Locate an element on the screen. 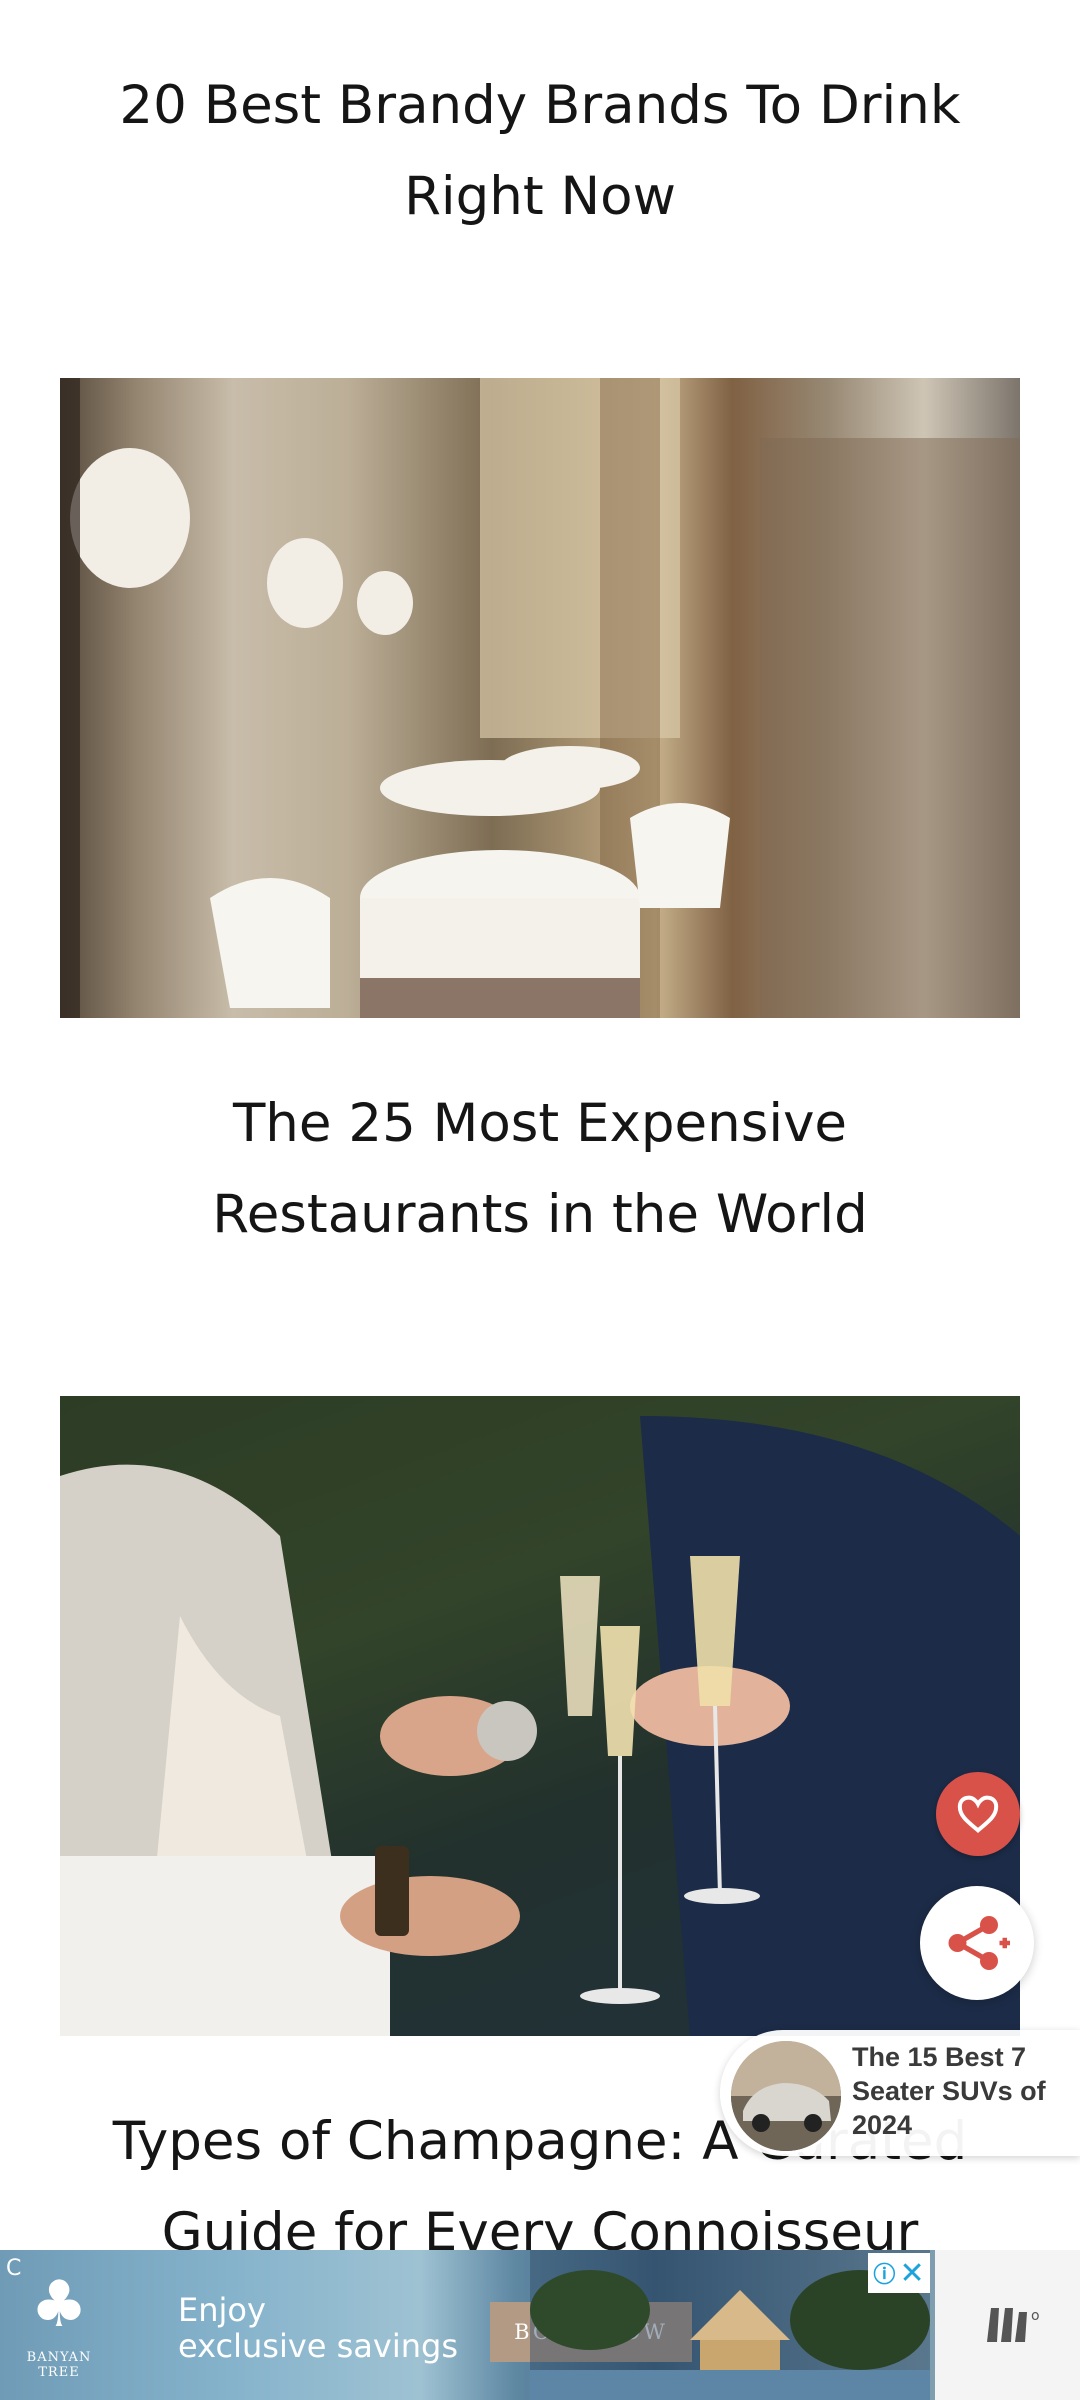  ad-choices-mark: C is located at coordinates (14, 2268).